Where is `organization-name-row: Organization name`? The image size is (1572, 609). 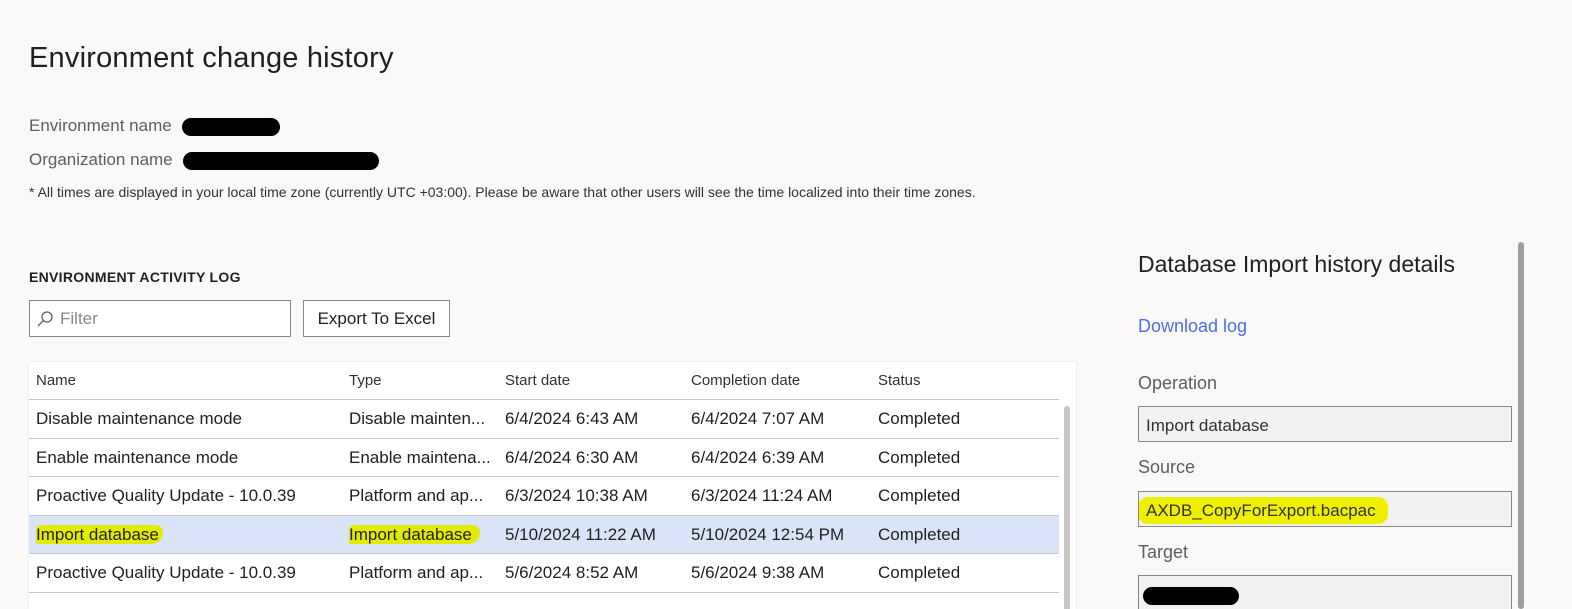 organization-name-row: Organization name is located at coordinates (204, 160).